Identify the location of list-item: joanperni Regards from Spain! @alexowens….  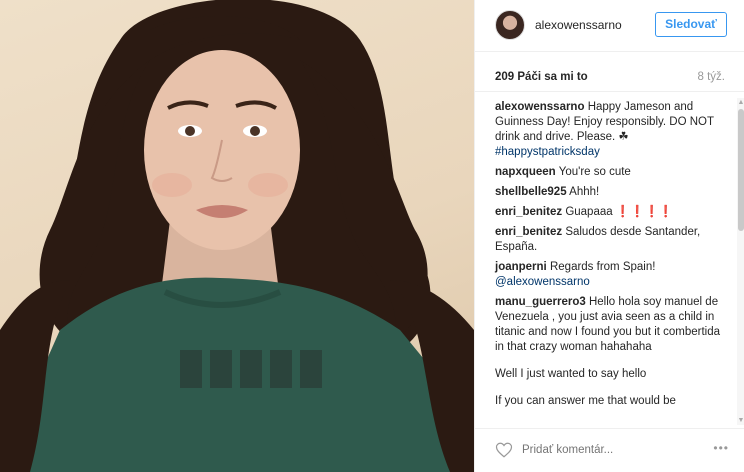
(616, 275).